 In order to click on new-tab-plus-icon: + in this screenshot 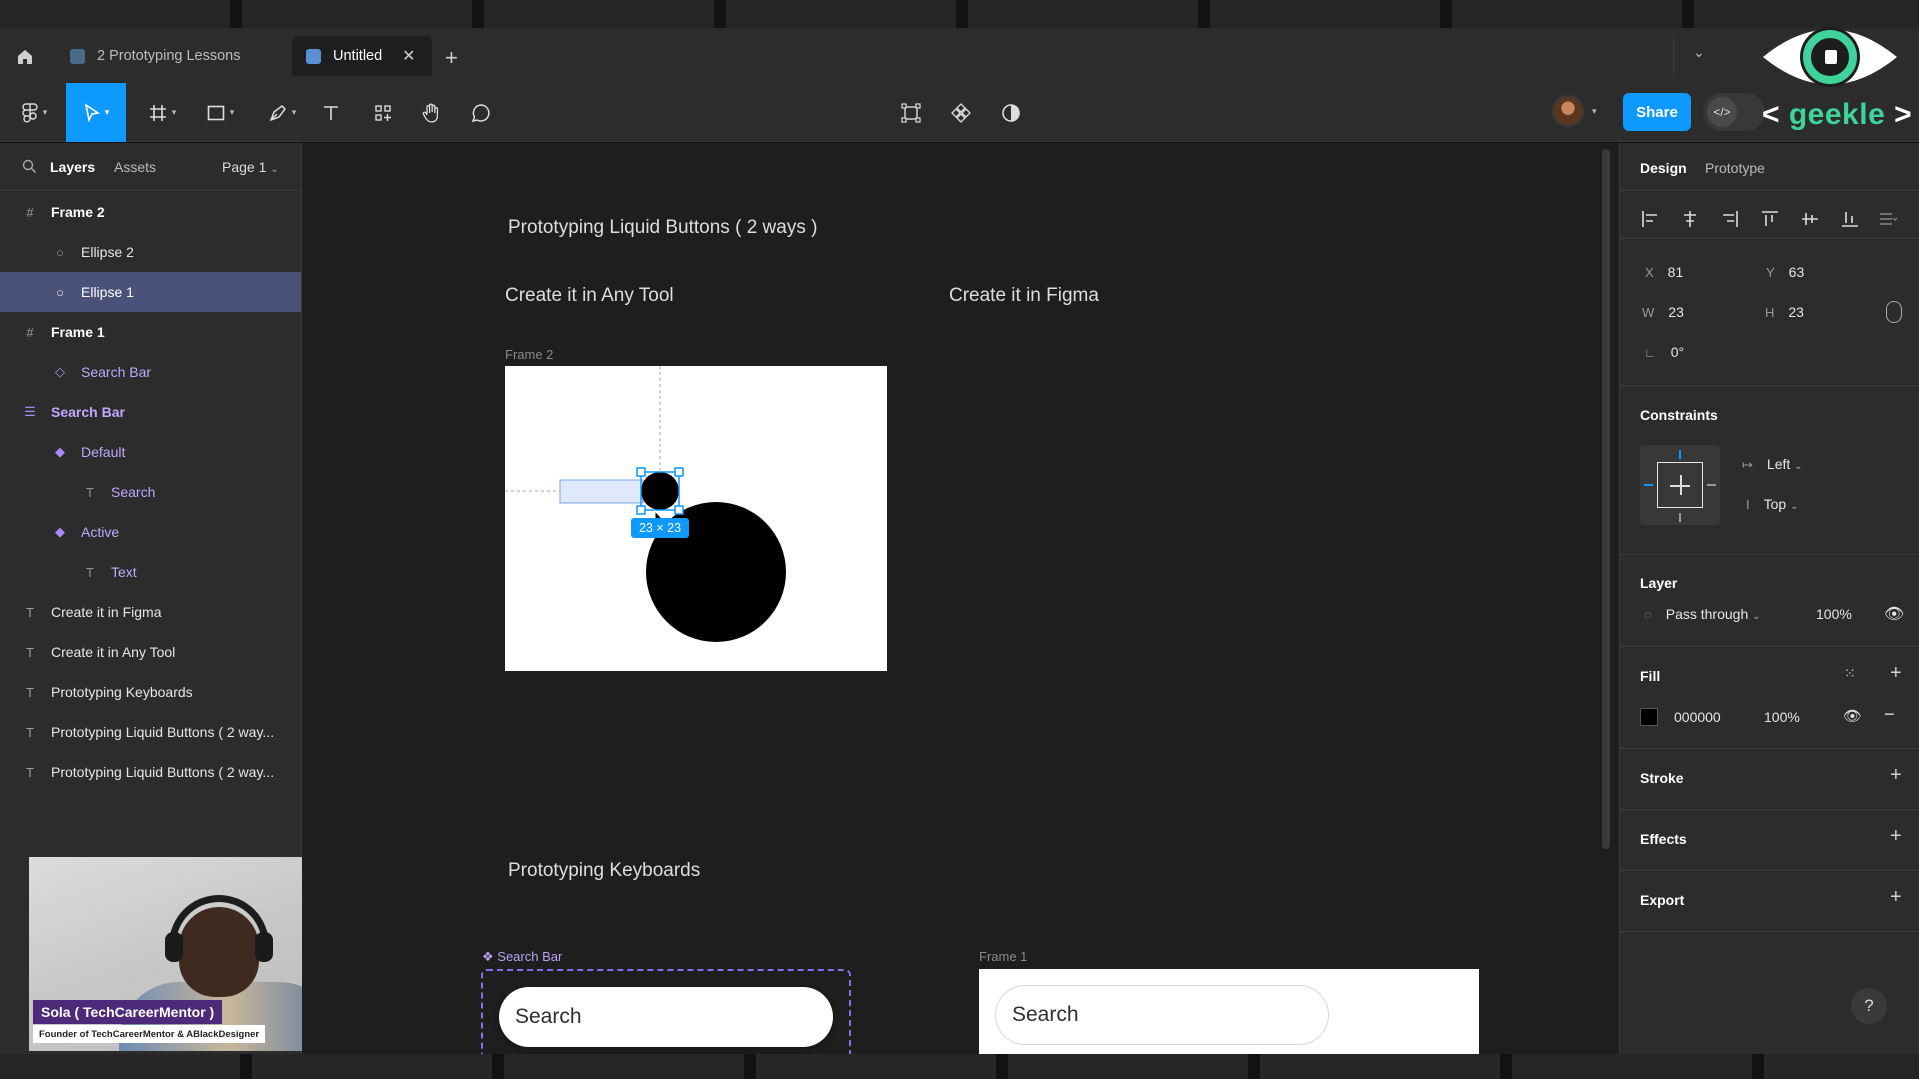, I will do `click(451, 58)`.